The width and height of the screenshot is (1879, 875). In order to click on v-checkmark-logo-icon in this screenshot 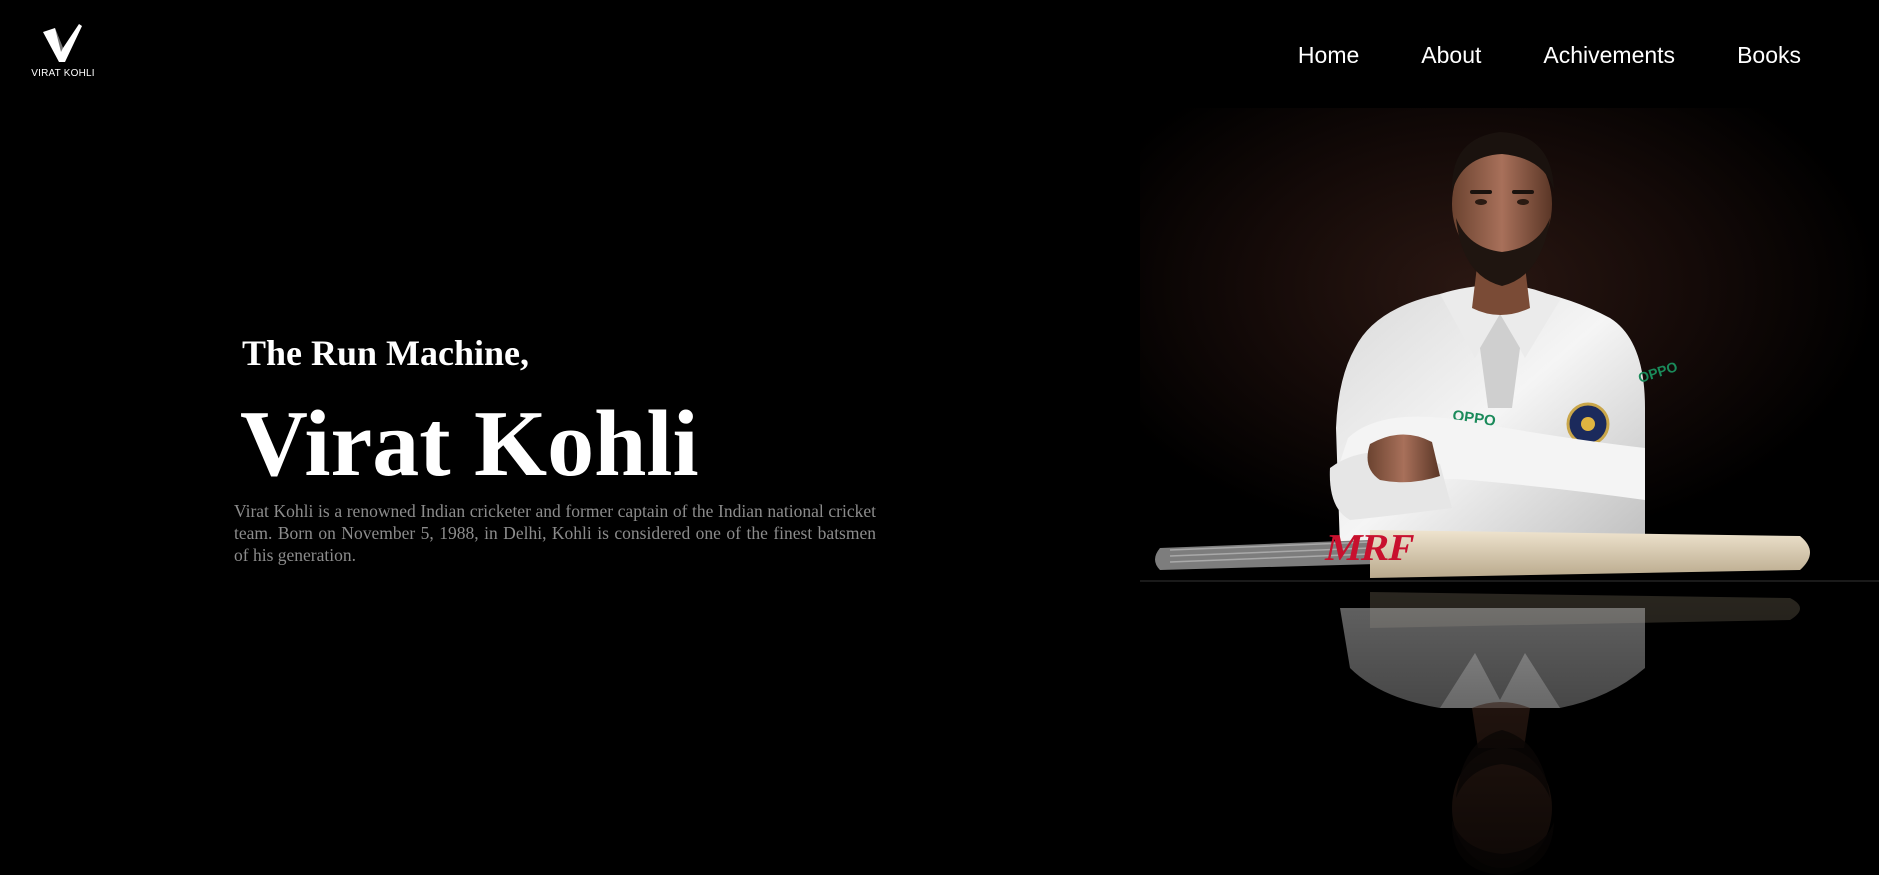, I will do `click(62, 43)`.